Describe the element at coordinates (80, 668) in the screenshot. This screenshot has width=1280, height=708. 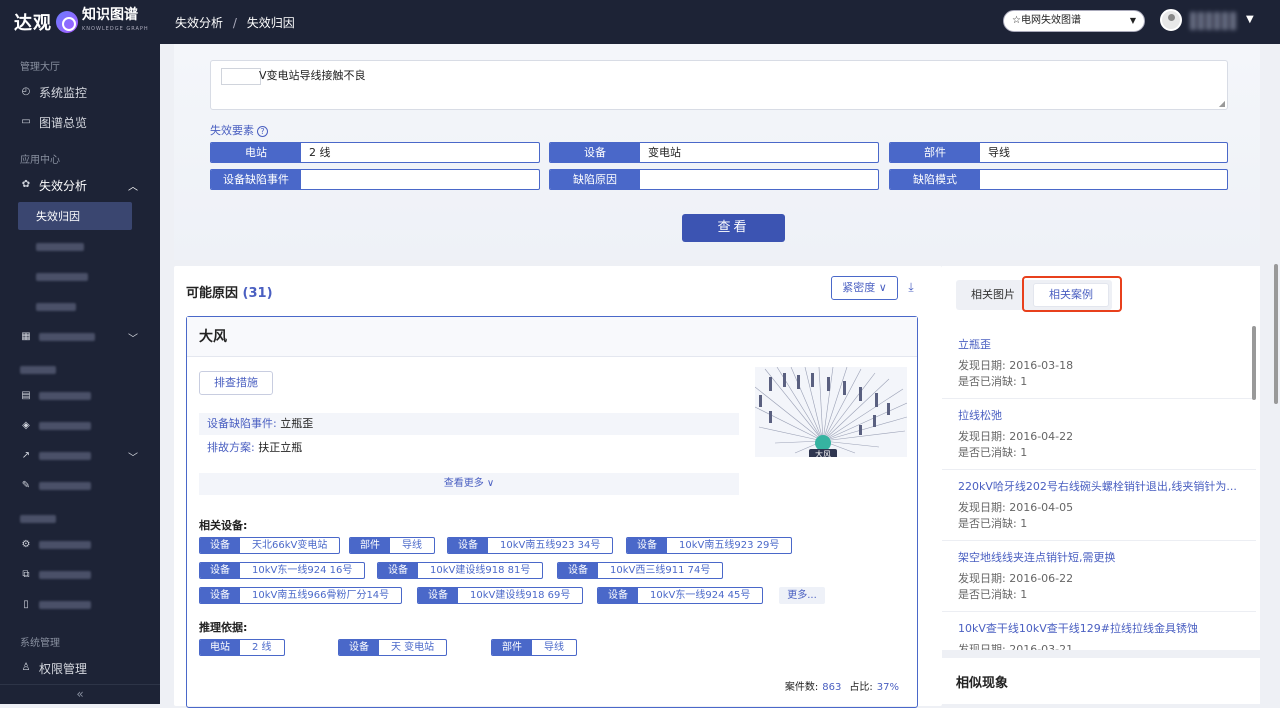
I see `nav-item-permission: ♙ 权限管理` at that location.